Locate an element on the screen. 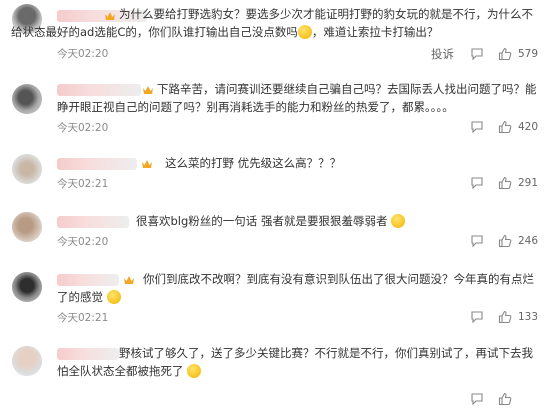 The width and height of the screenshot is (550, 408). like-count: 133 is located at coordinates (528, 317).